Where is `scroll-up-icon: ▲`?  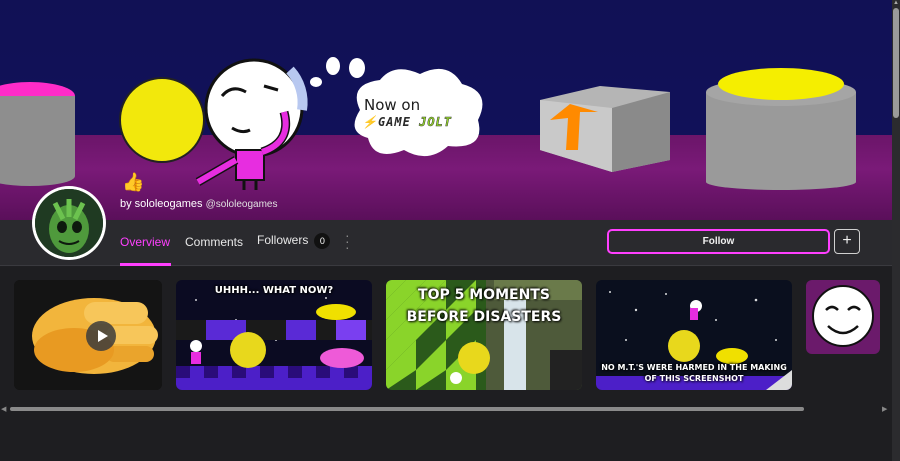 scroll-up-icon: ▲ is located at coordinates (896, 3).